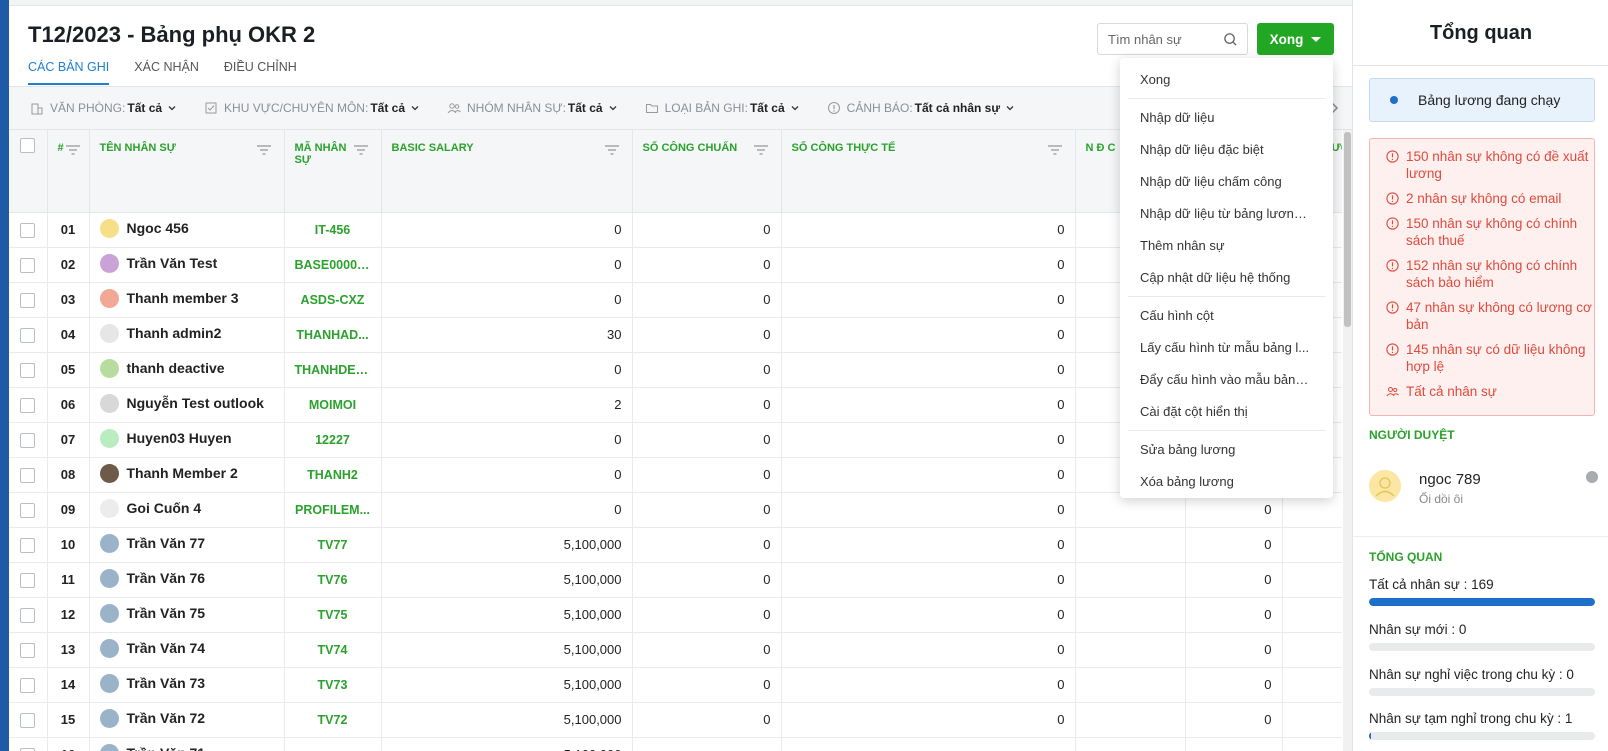 Image resolution: width=1608 pixels, height=751 pixels. What do you see at coordinates (1164, 39) in the screenshot?
I see `search-input` at bounding box center [1164, 39].